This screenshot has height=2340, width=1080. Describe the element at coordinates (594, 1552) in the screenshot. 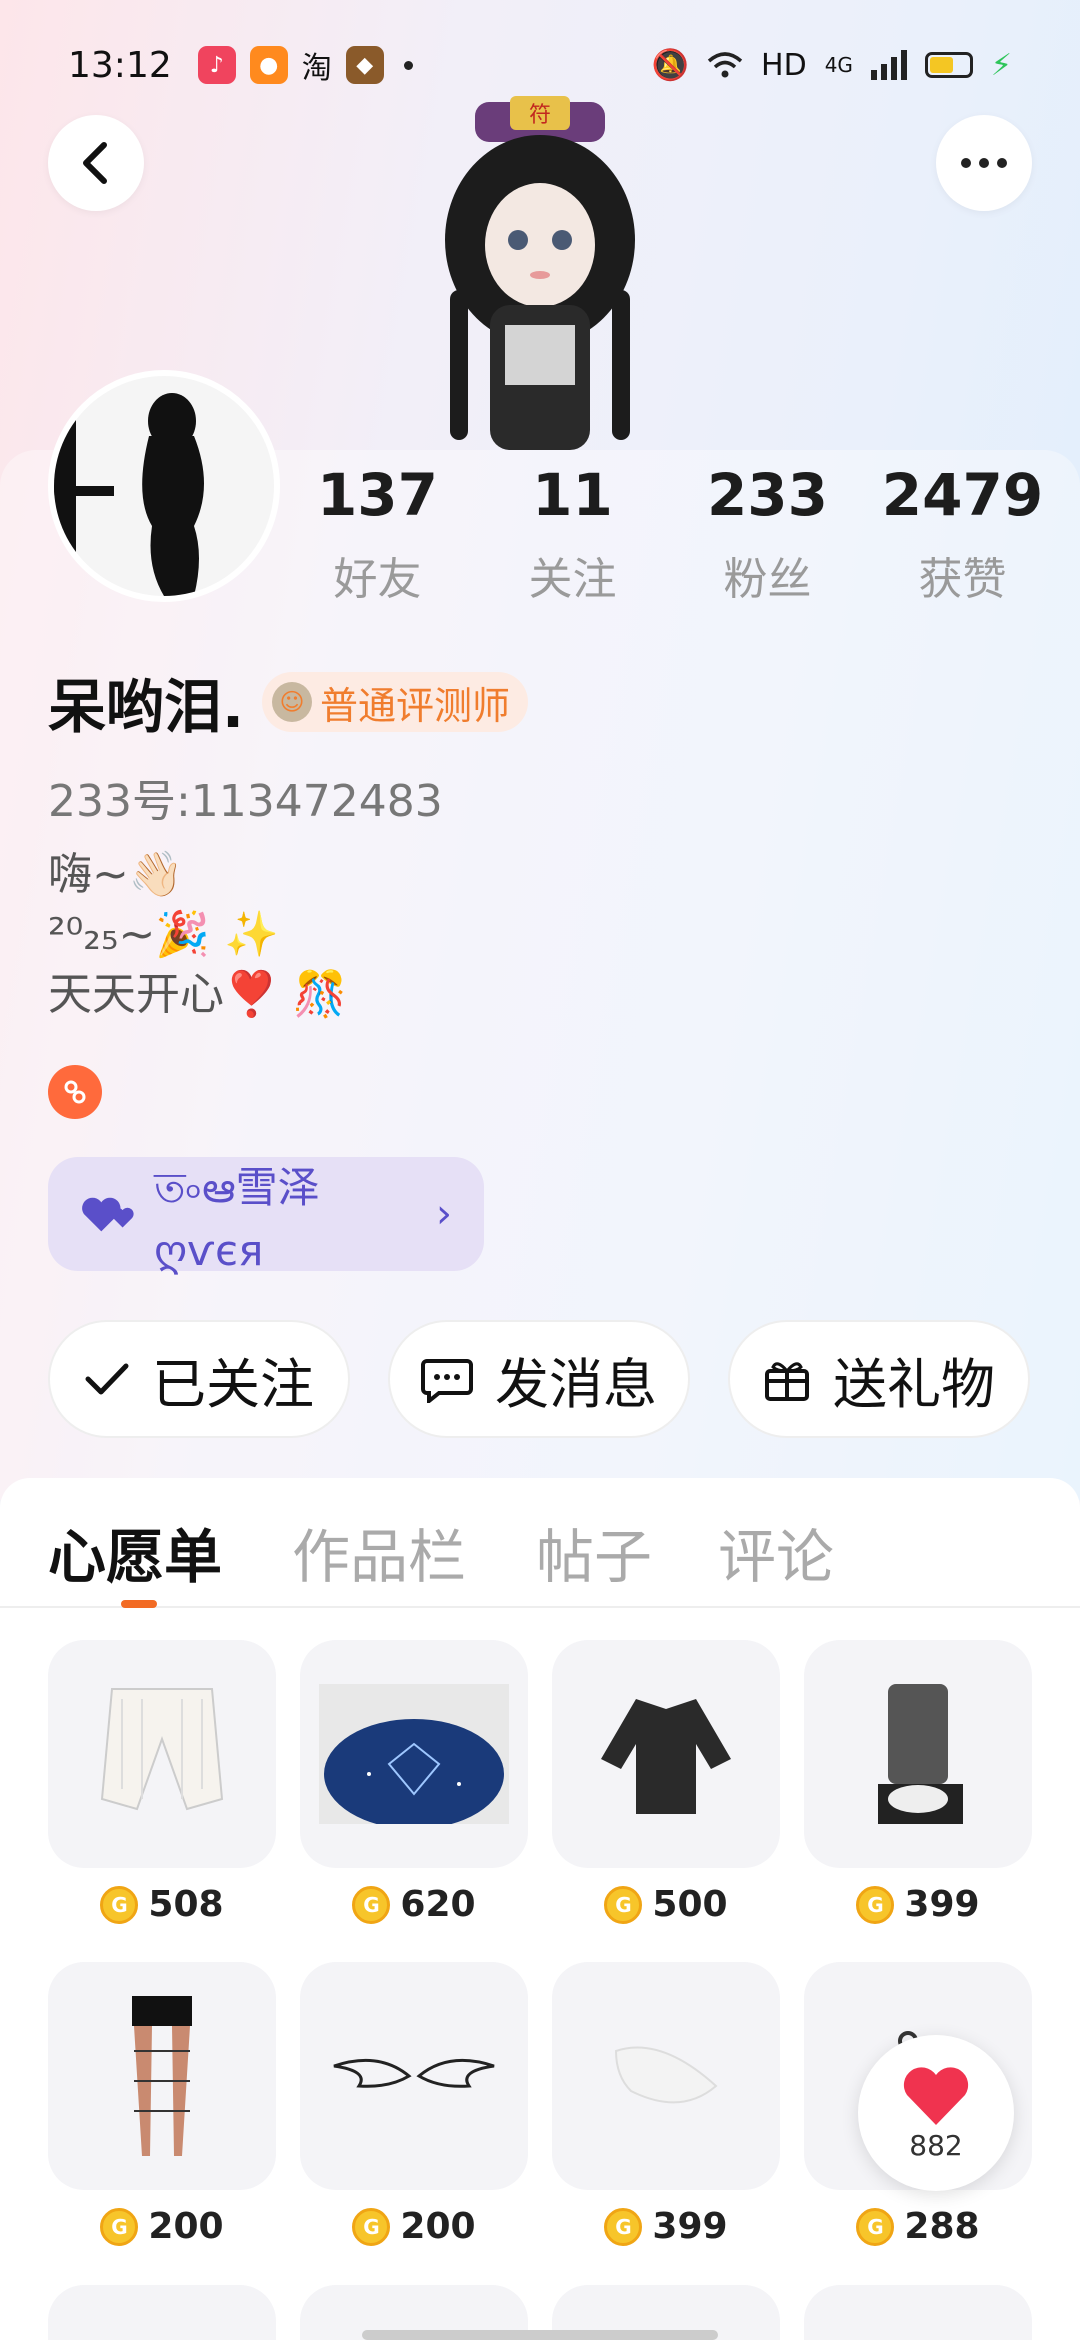

I see `tab-posts: 帖子` at that location.